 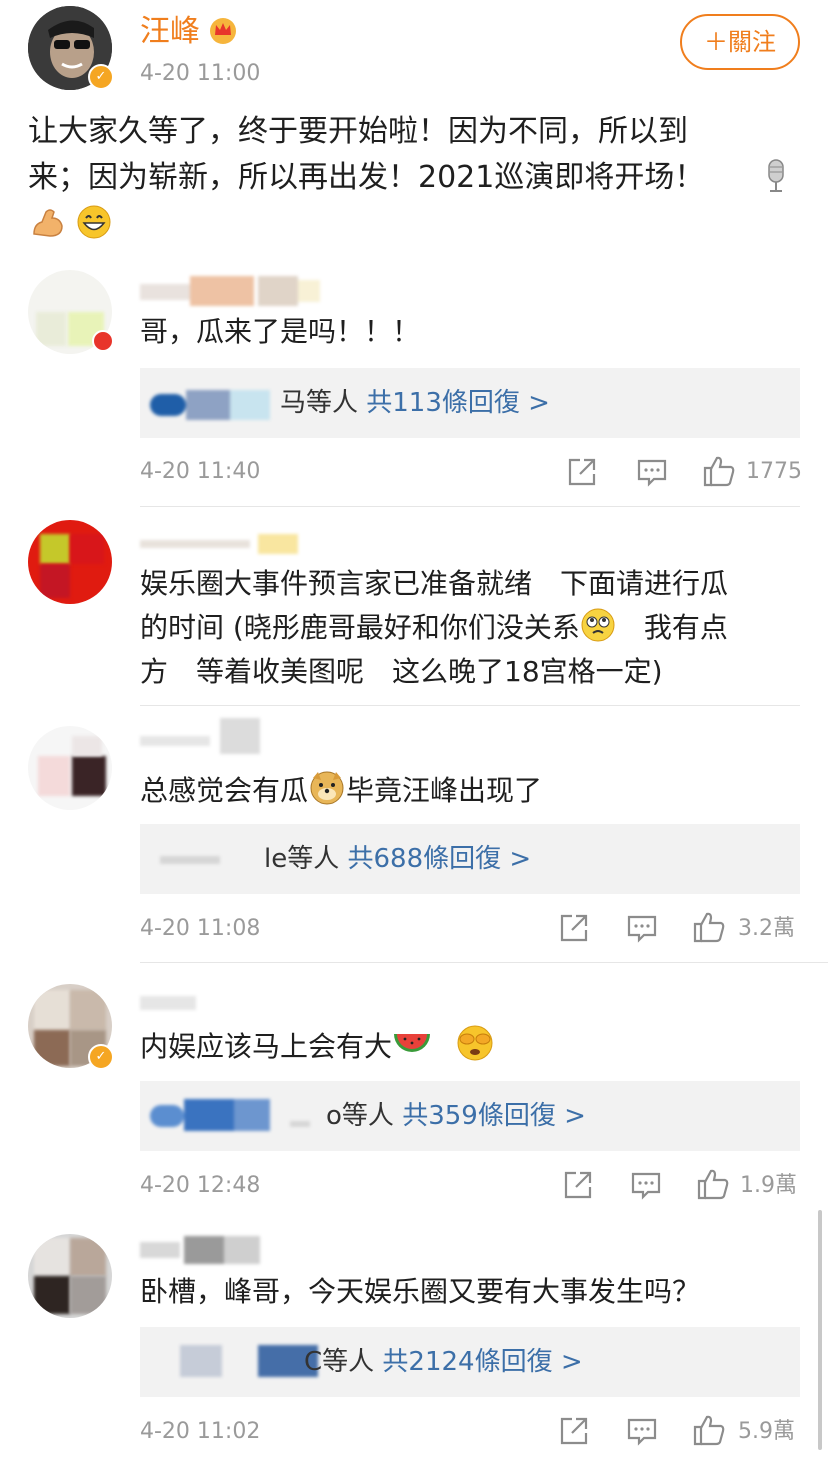 I want to click on reply-count-link: 共113條回復 >, so click(x=458, y=403).